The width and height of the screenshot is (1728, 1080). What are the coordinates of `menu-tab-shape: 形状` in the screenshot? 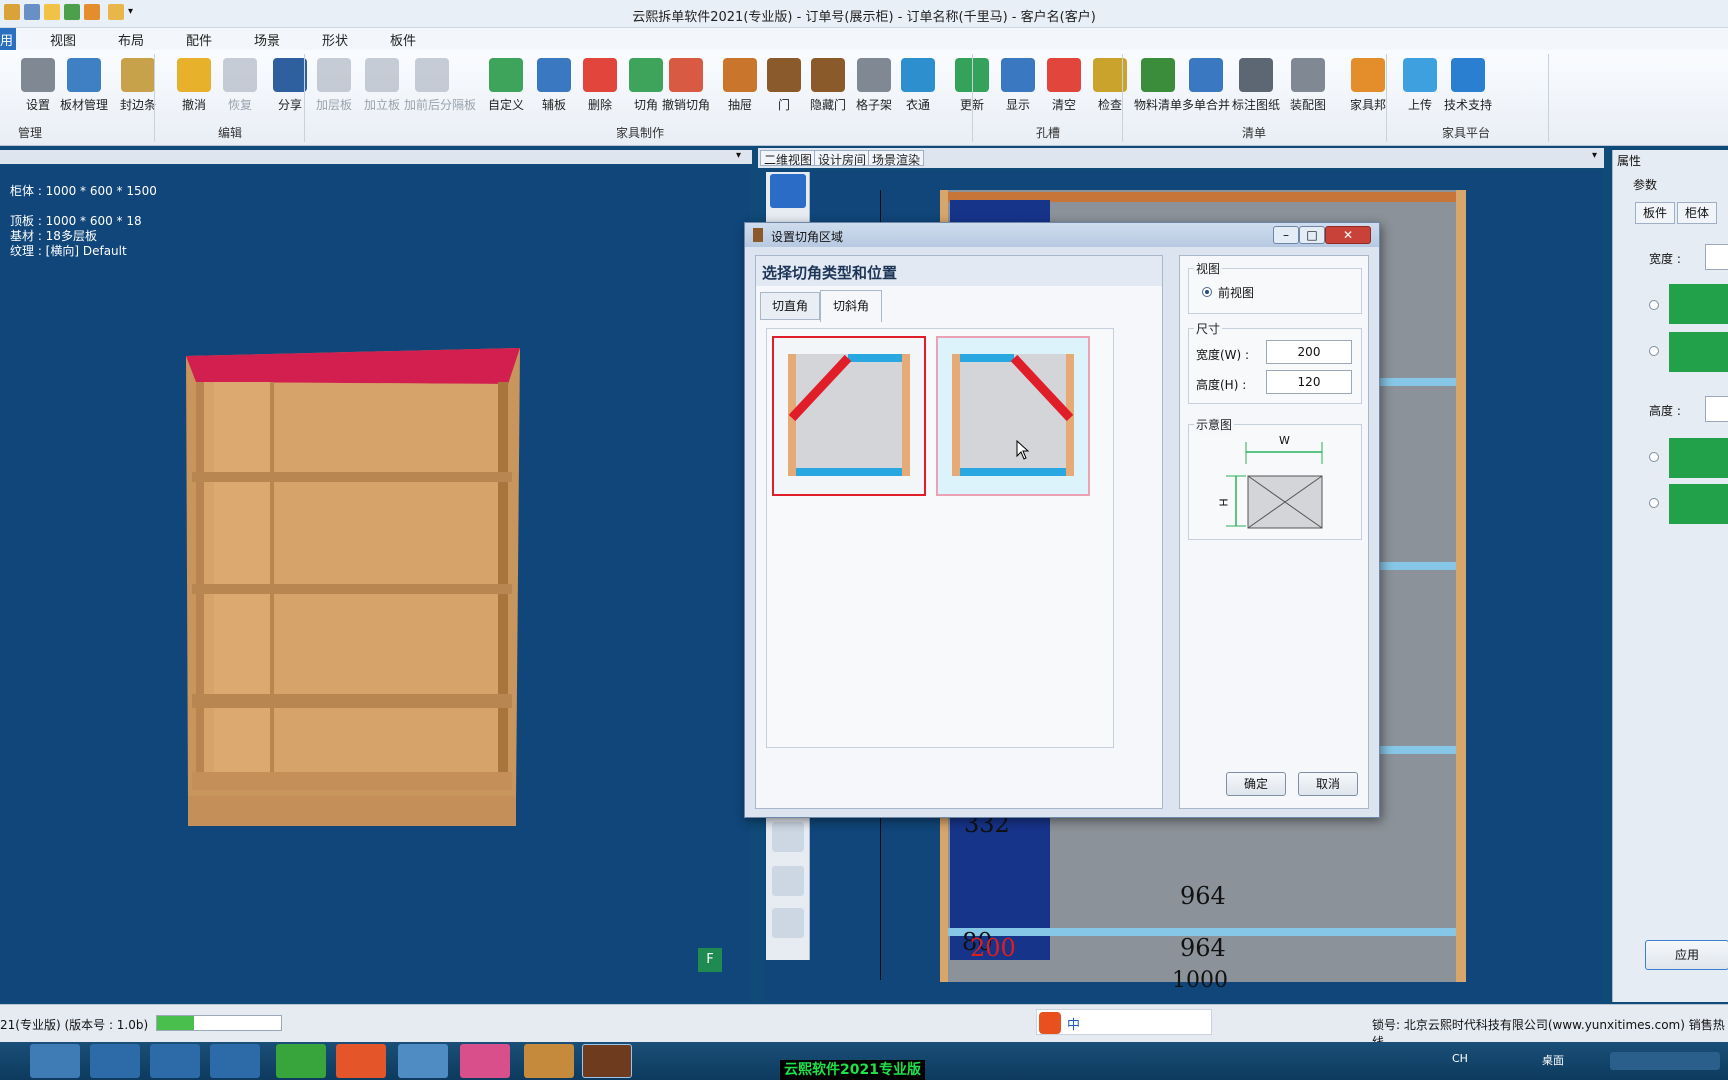 It's located at (335, 39).